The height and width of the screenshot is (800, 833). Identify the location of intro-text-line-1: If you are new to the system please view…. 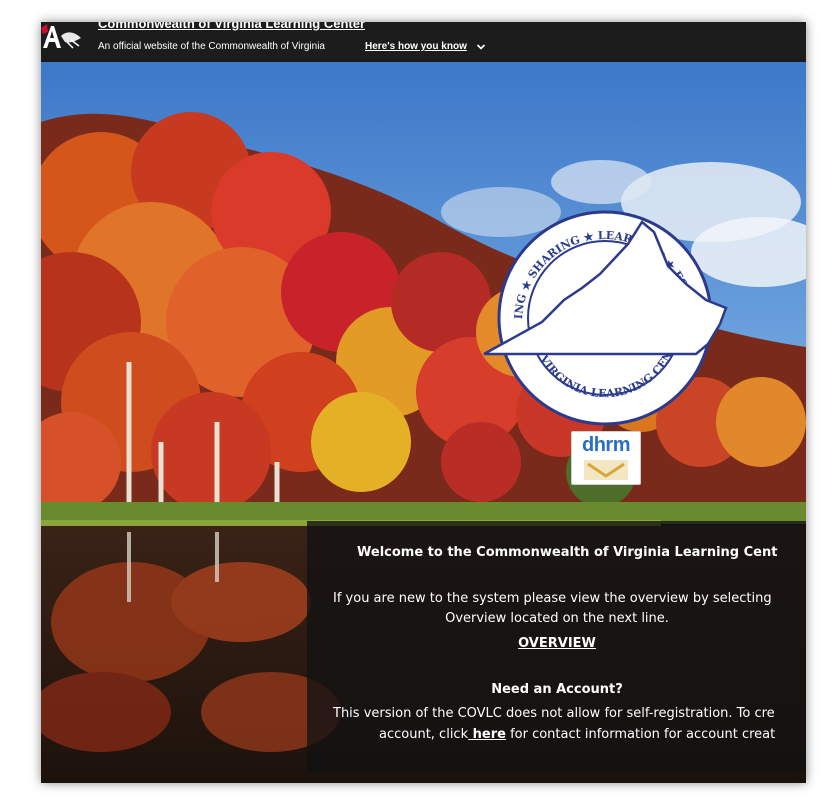
(552, 598).